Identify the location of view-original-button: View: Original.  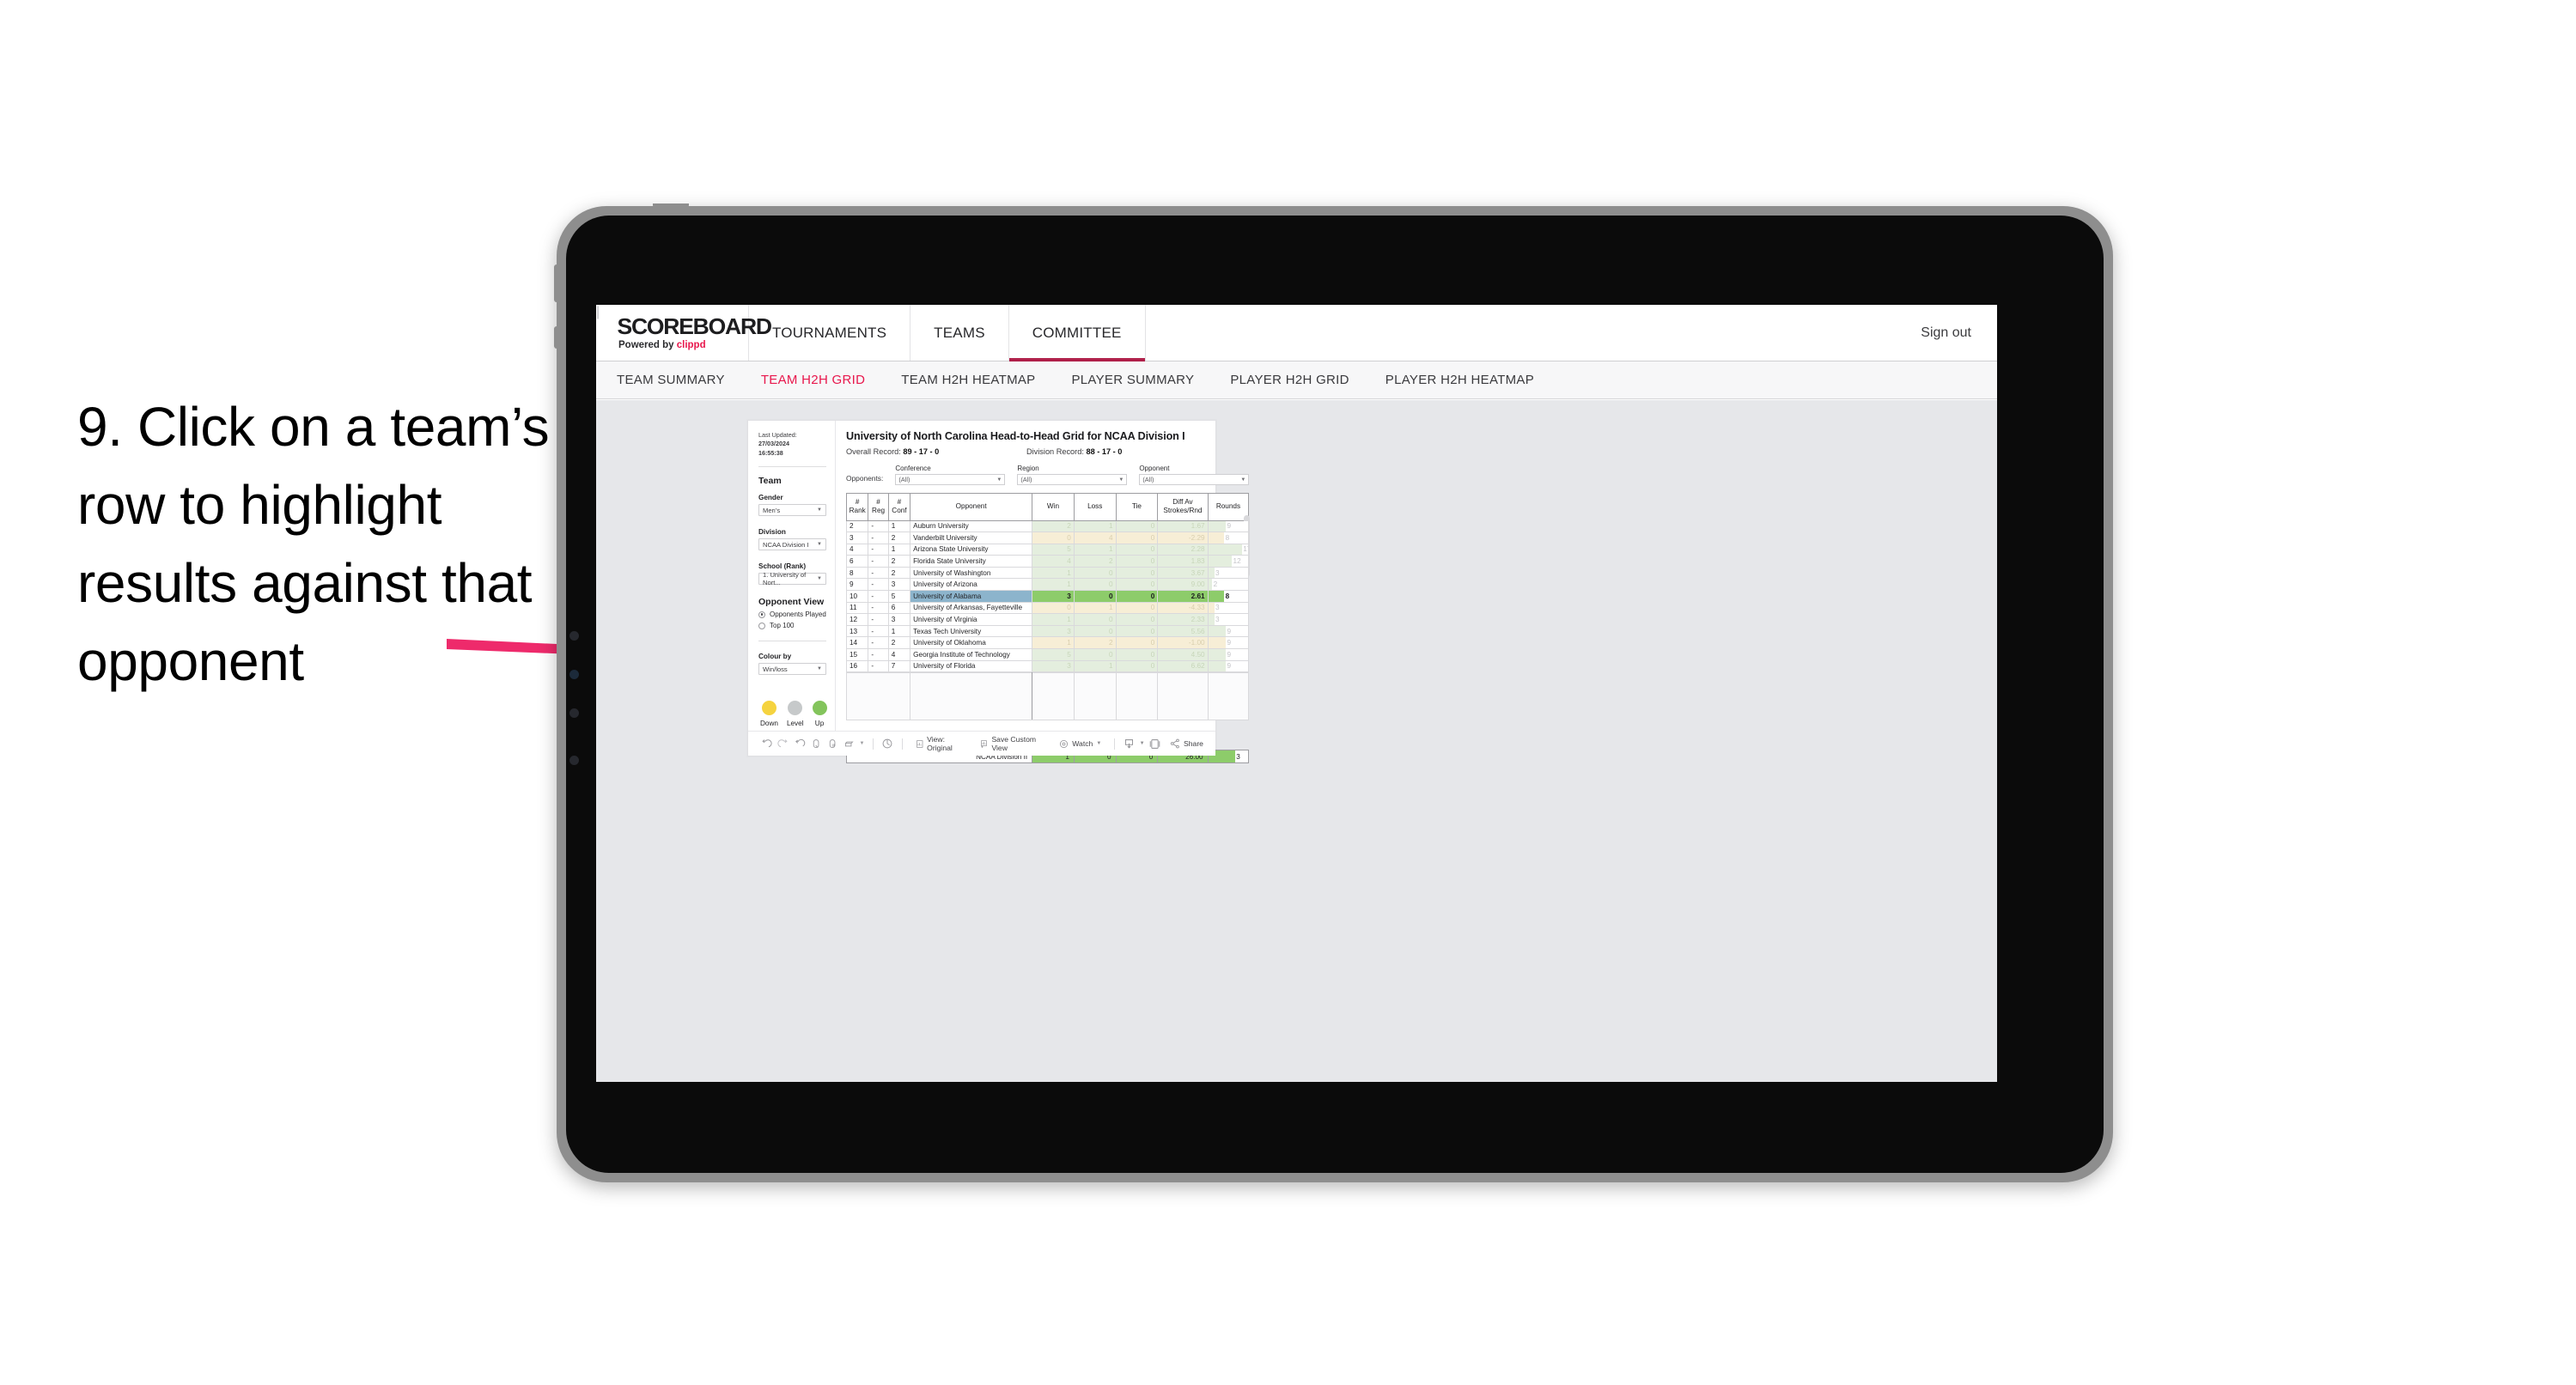
(941, 743).